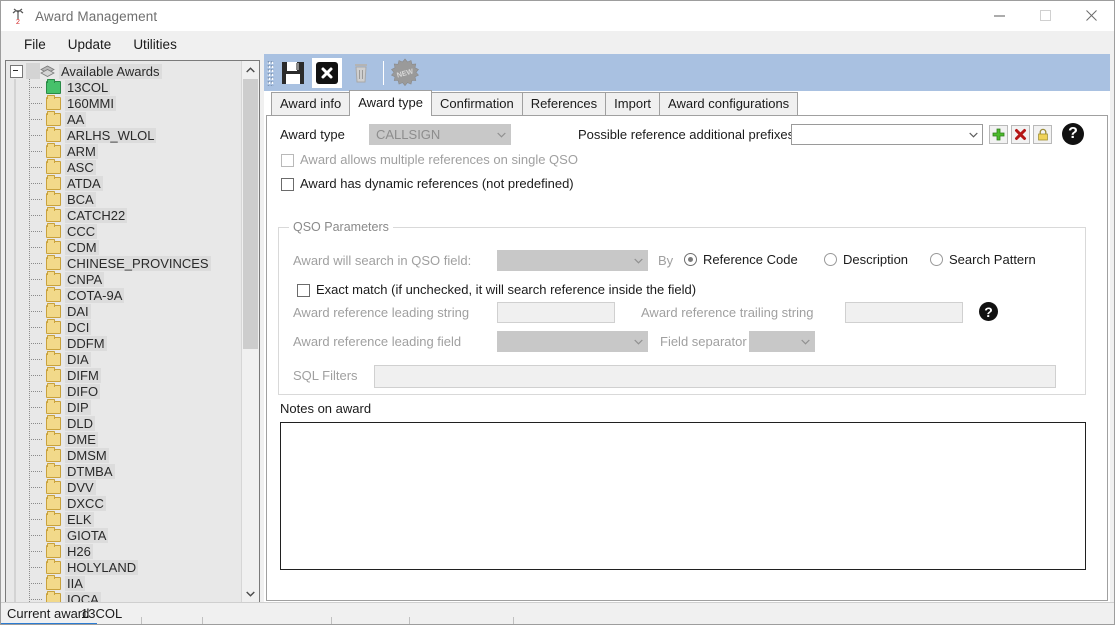 Image resolution: width=1115 pixels, height=625 pixels. What do you see at coordinates (124, 86) in the screenshot?
I see `tree-item: 13COL` at bounding box center [124, 86].